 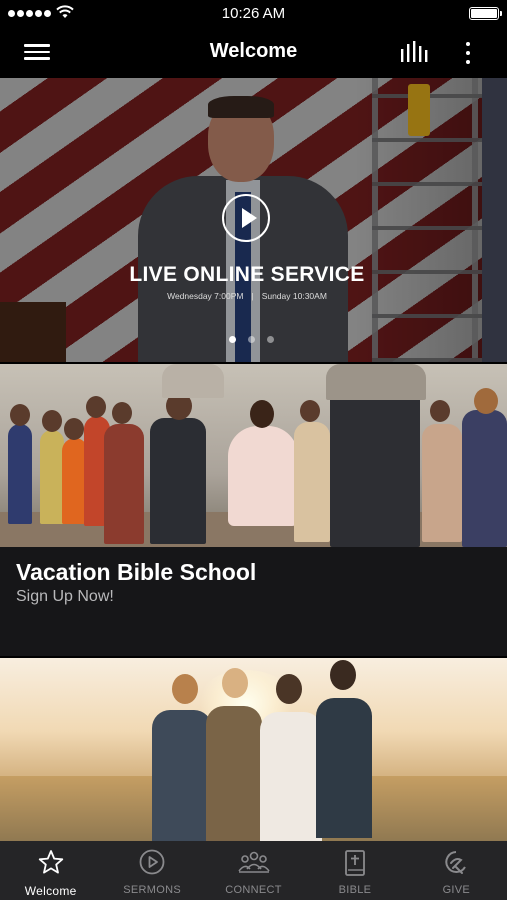 What do you see at coordinates (65, 596) in the screenshot?
I see `card-subtitle: Sign Up Now!` at bounding box center [65, 596].